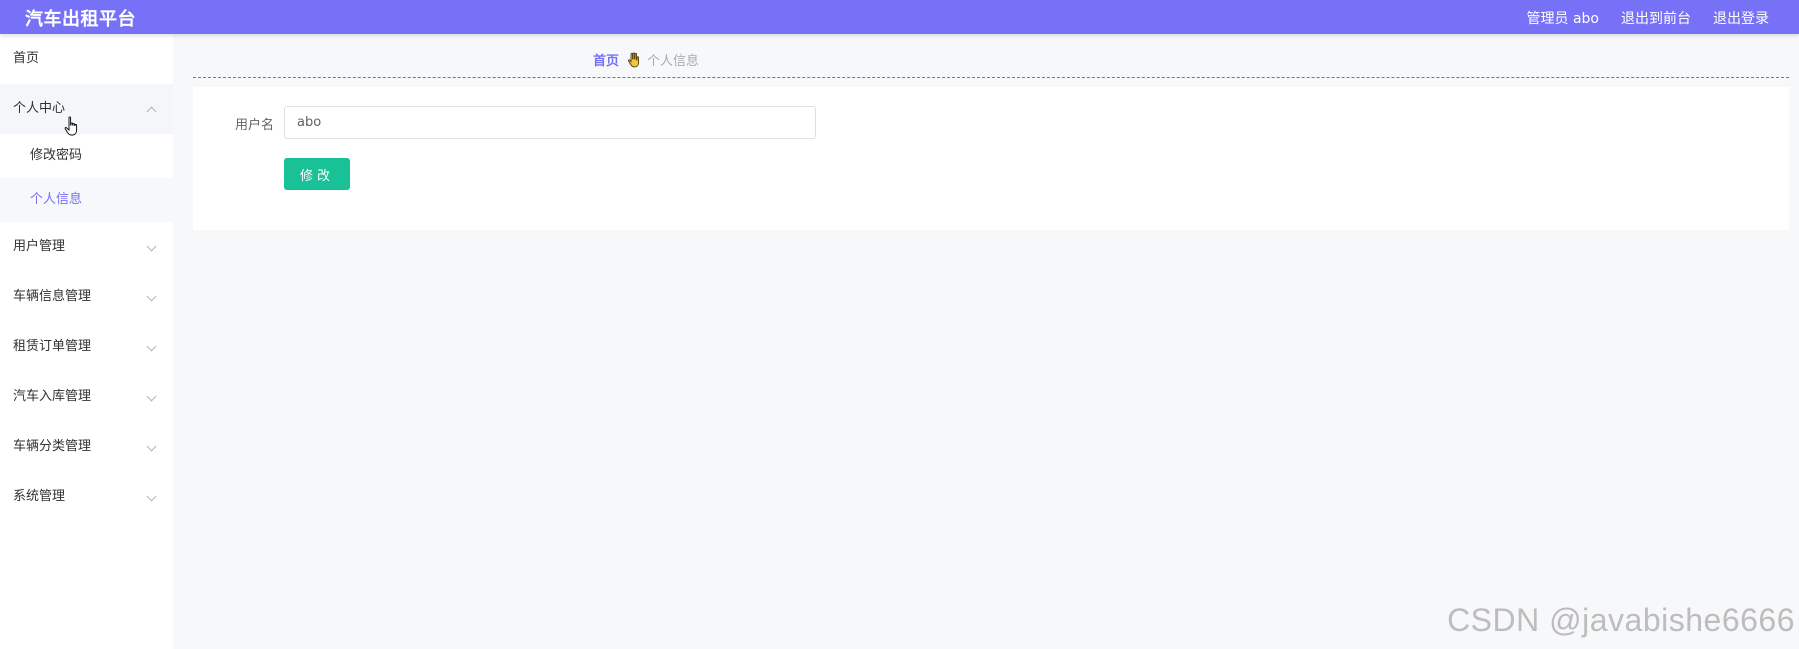 The image size is (1799, 649). I want to click on update-button: 修改, so click(317, 174).